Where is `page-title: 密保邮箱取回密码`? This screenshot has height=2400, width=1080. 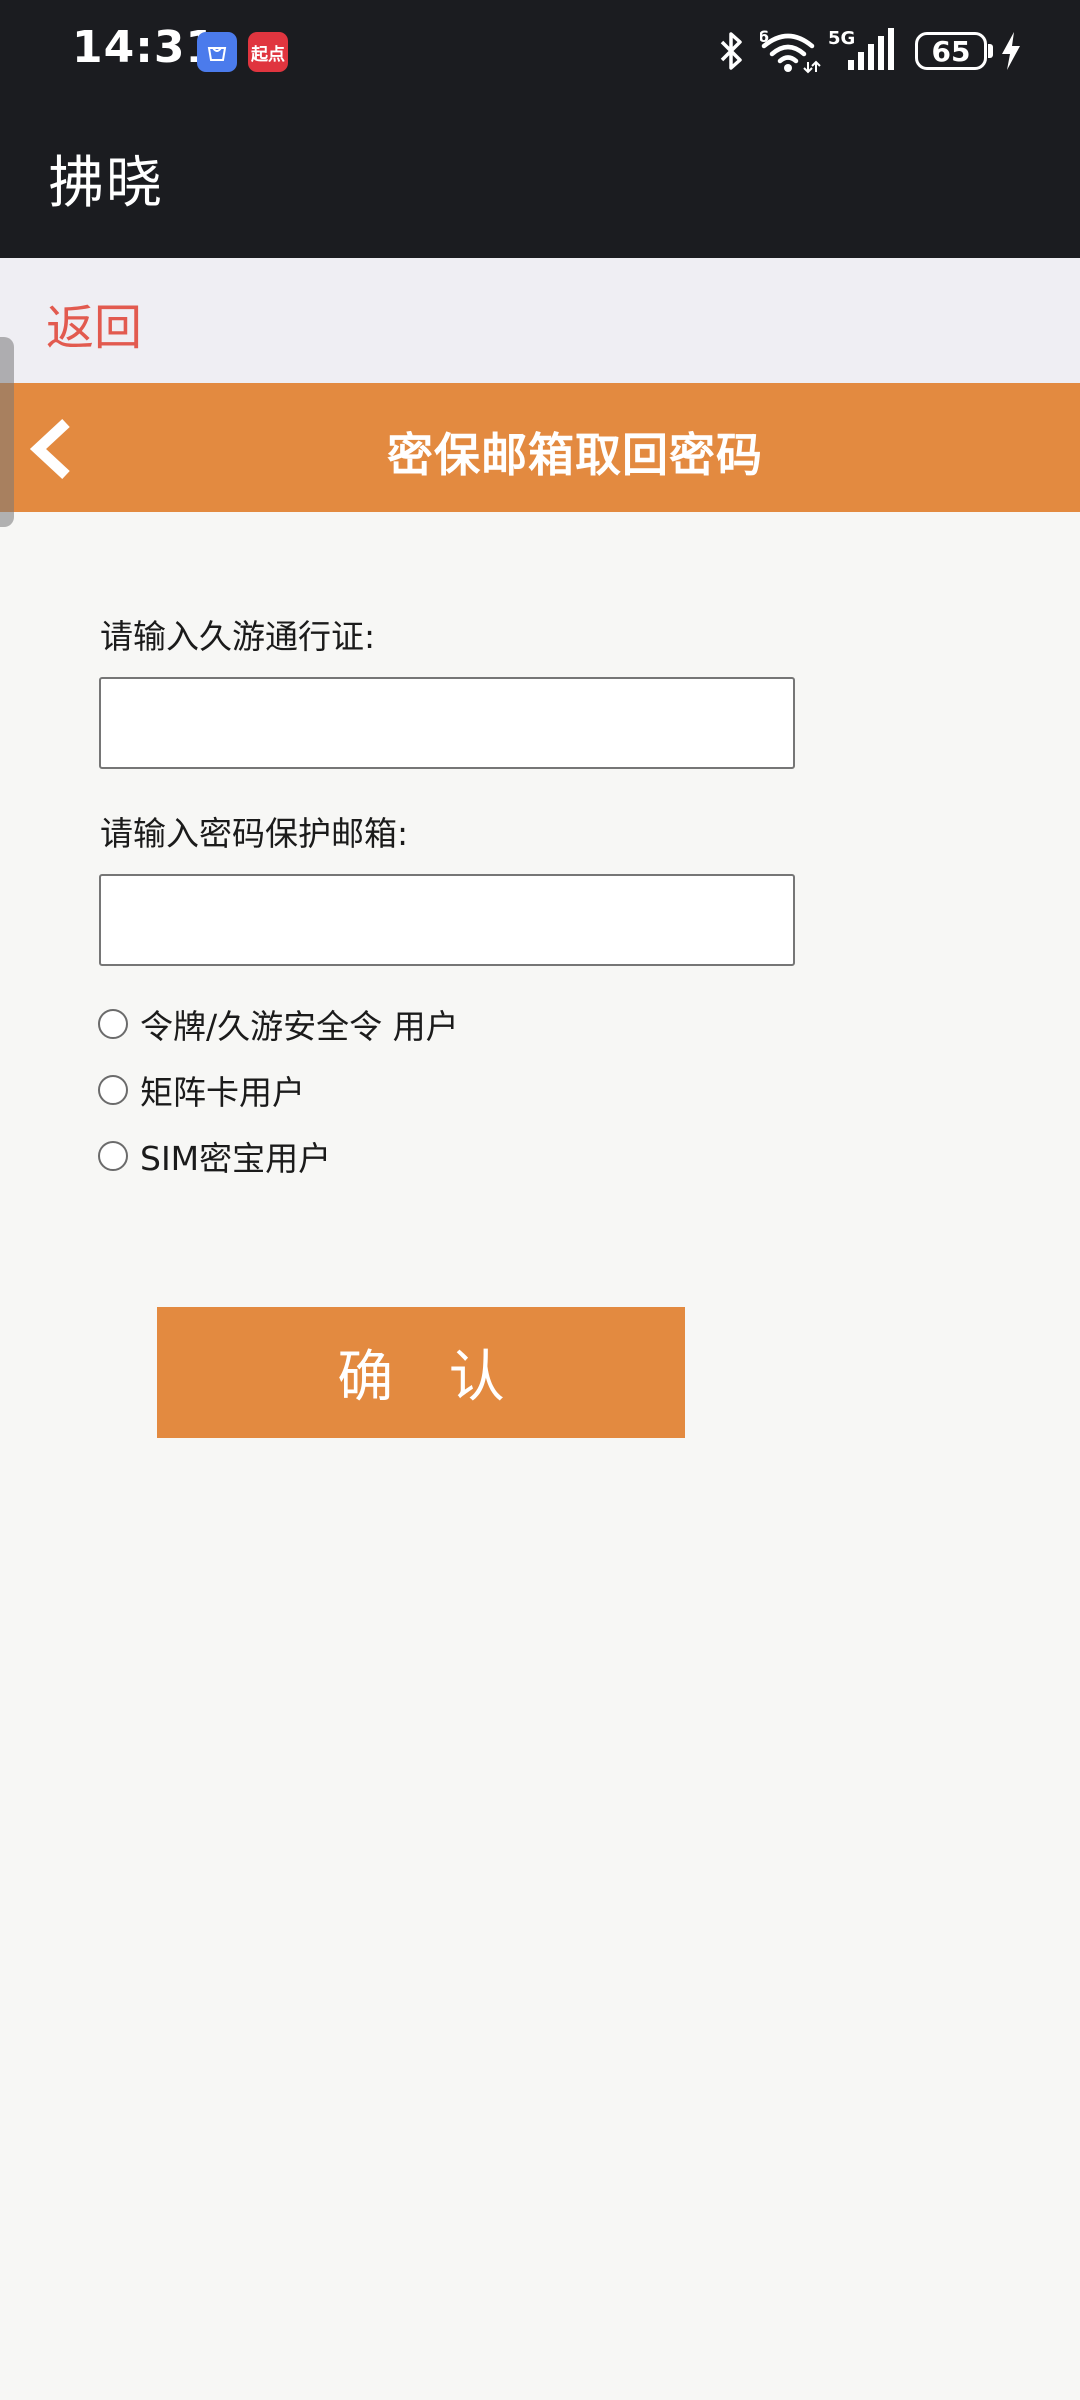 page-title: 密保邮箱取回密码 is located at coordinates (575, 455).